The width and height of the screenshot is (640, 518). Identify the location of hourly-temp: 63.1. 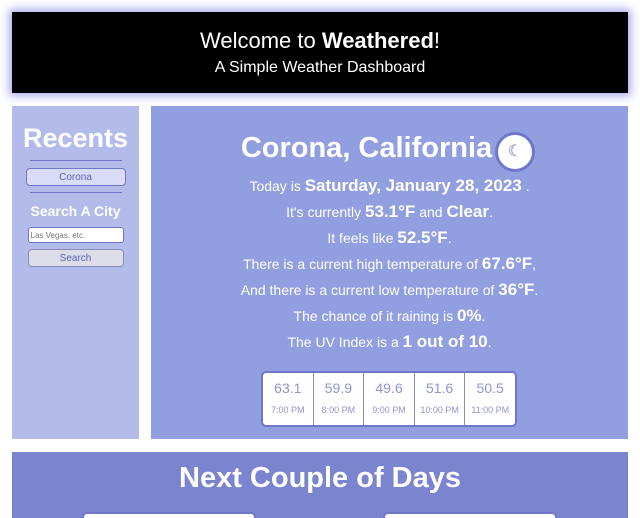
(288, 388).